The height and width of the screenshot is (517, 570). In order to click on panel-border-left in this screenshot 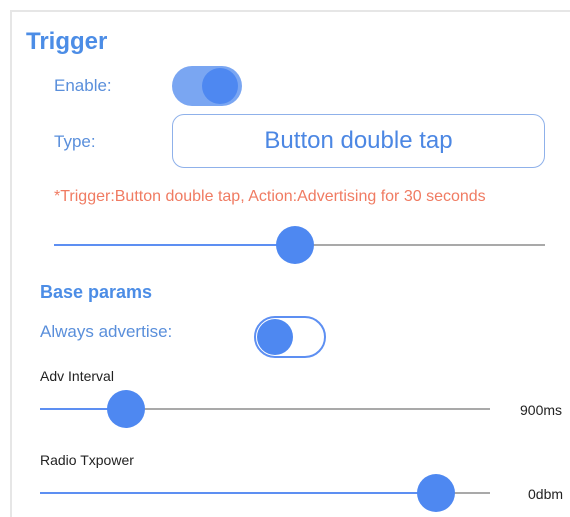, I will do `click(11, 263)`.